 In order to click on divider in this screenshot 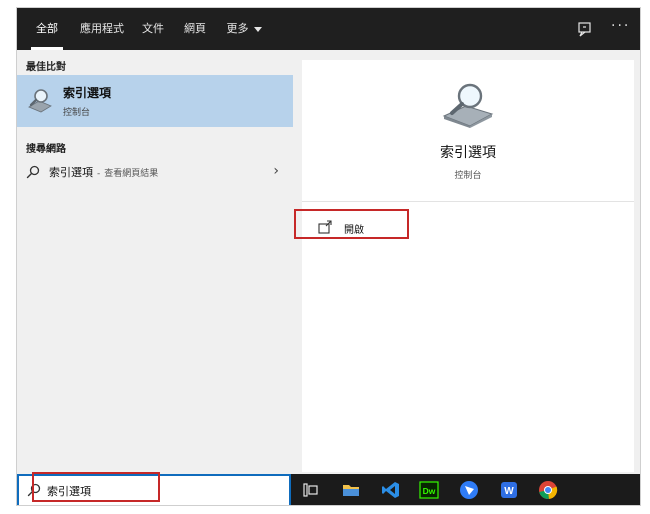, I will do `click(468, 201)`.